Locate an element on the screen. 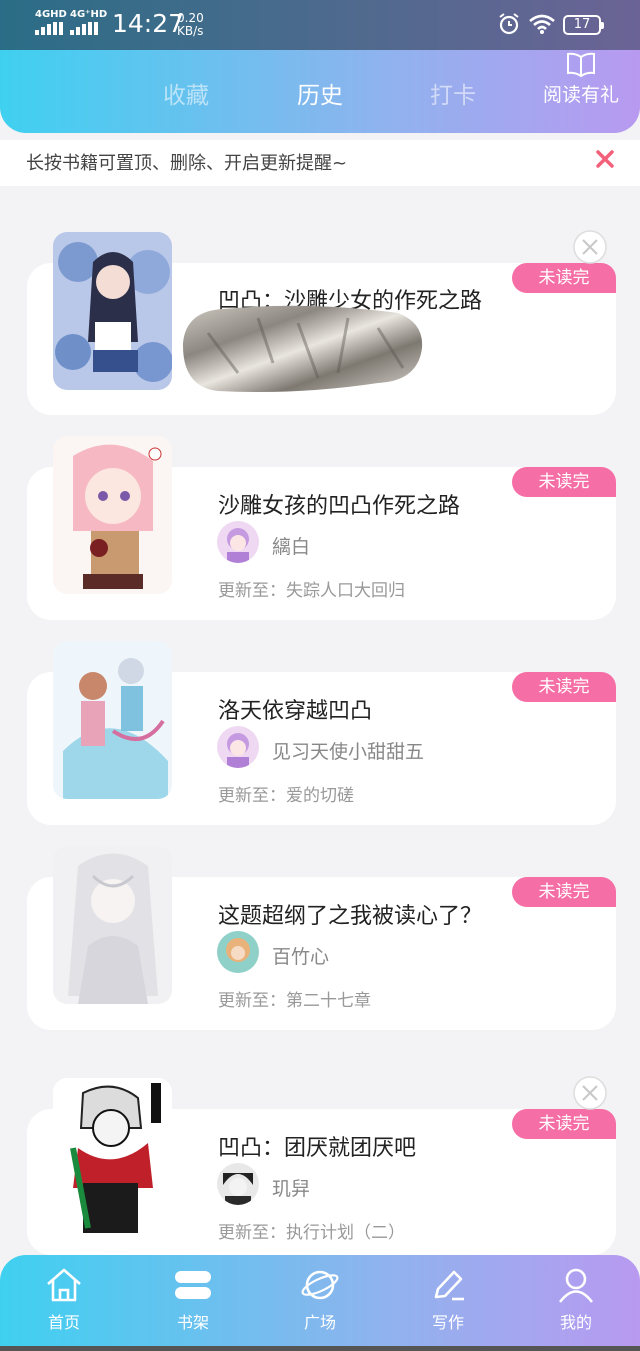  speed-unit: KB/s is located at coordinates (190, 31).